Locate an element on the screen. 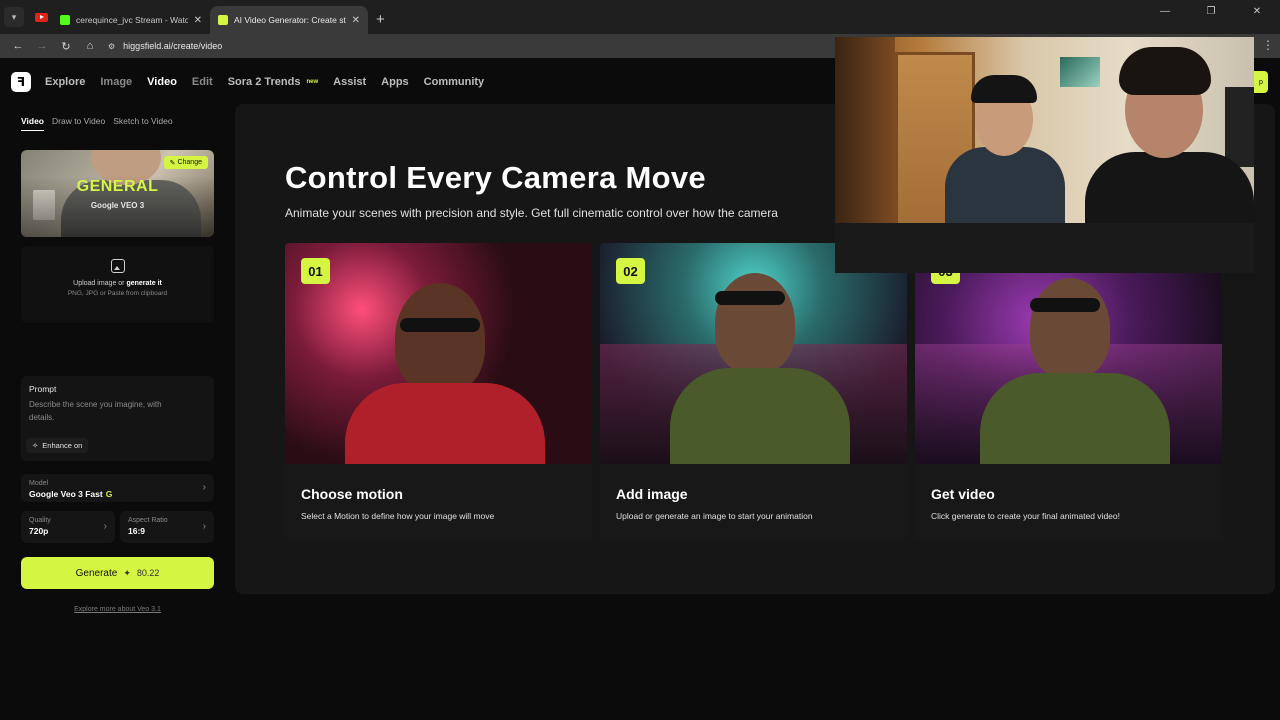 The width and height of the screenshot is (1280, 720). upgrade-tab-button: p is located at coordinates (1261, 82).